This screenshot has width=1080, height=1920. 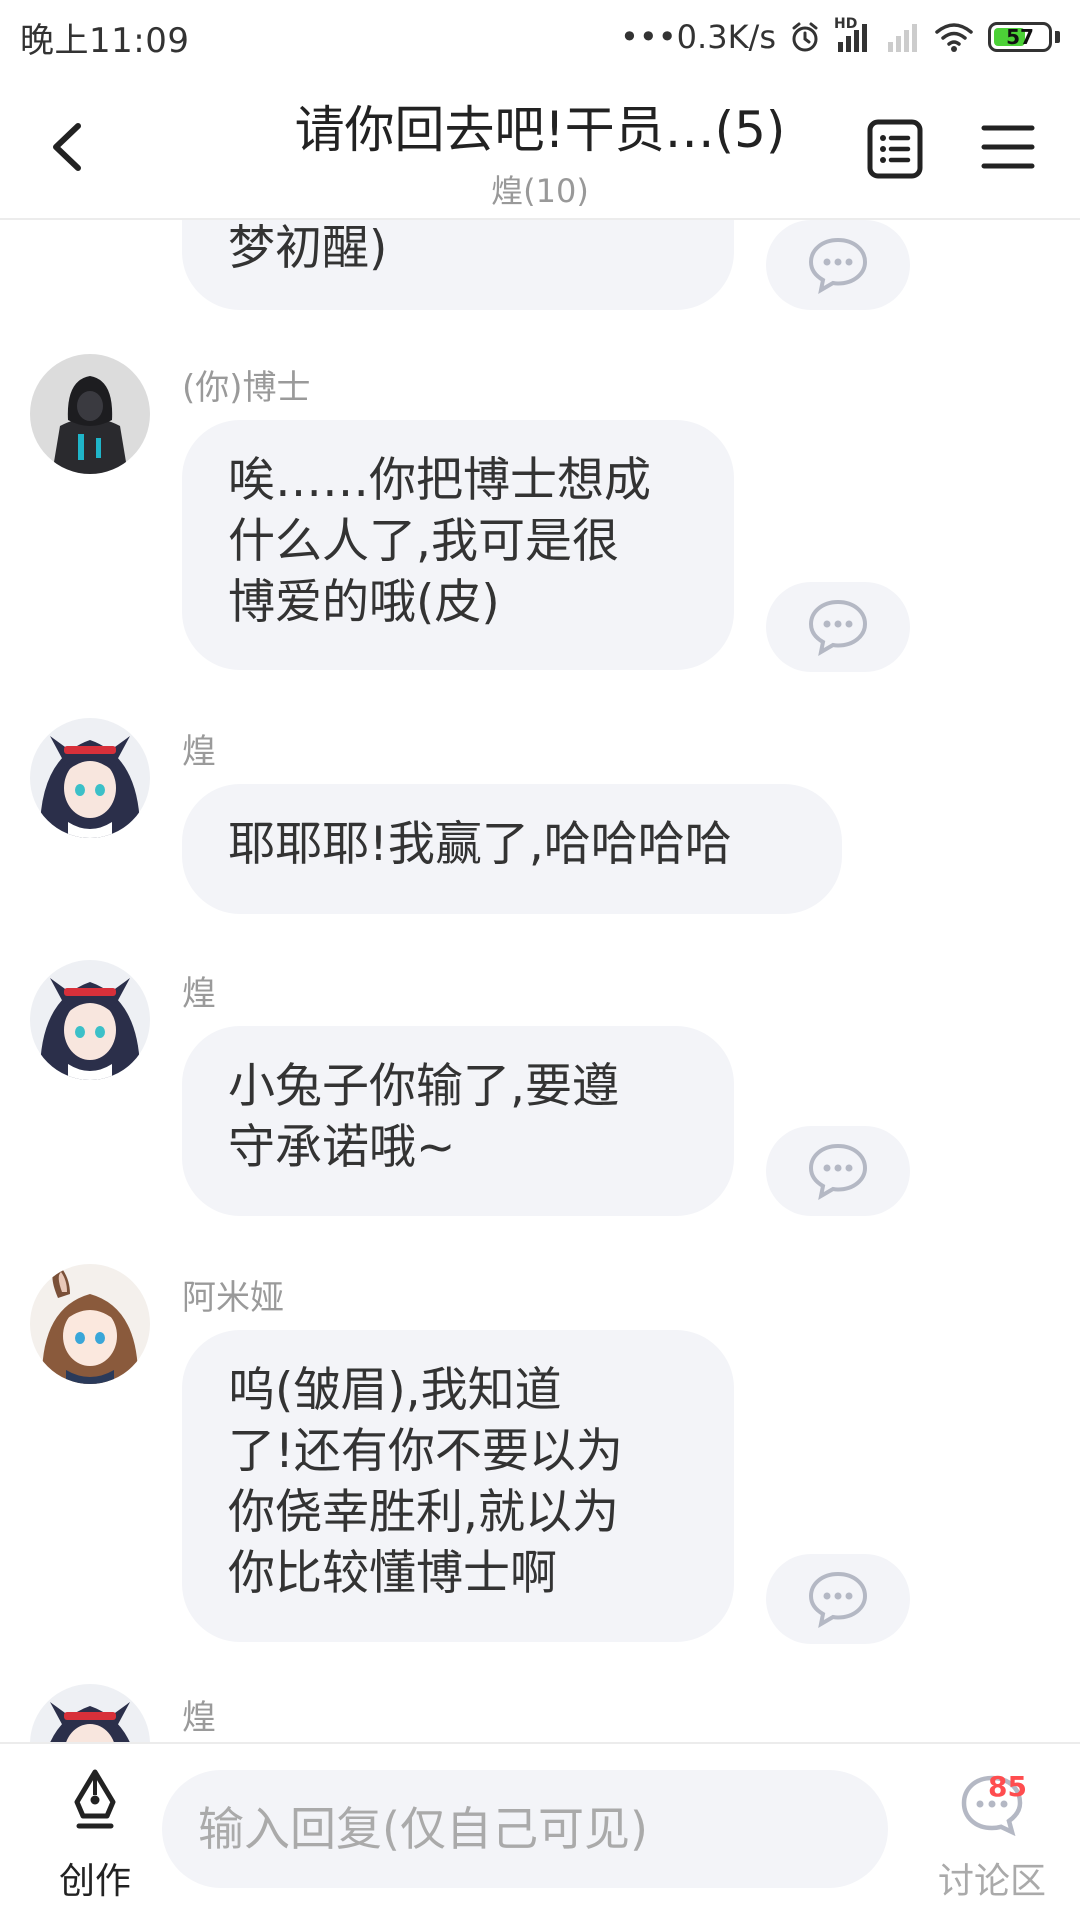 I want to click on back-button, so click(x=70, y=147).